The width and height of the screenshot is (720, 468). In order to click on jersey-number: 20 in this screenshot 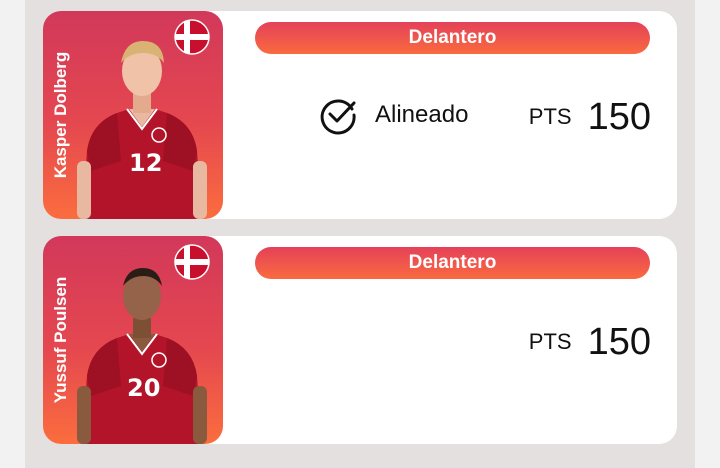, I will do `click(143, 388)`.